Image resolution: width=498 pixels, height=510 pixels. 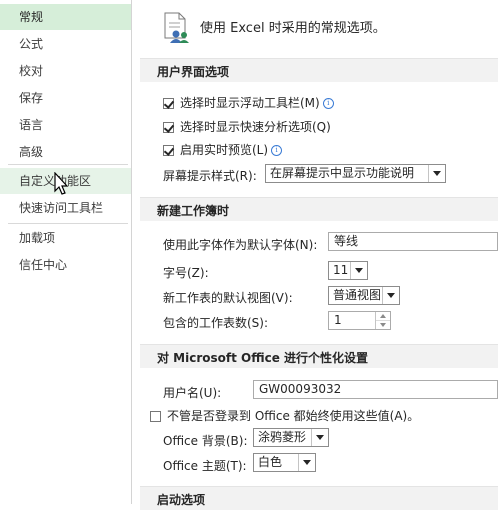 What do you see at coordinates (338, 320) in the screenshot?
I see `sheet-count-value: 1` at bounding box center [338, 320].